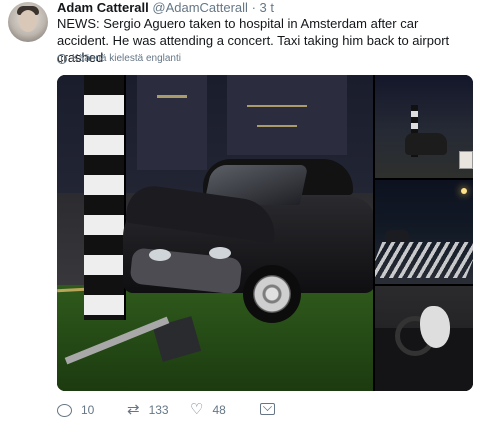  I want to click on translate-link: Käännä kielestä englanti, so click(119, 58).